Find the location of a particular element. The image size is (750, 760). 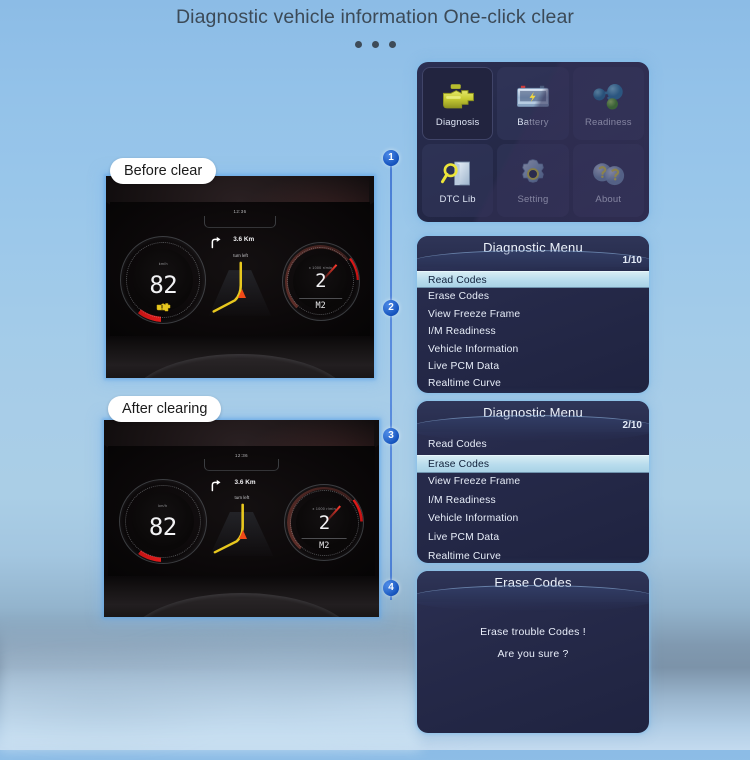

engine-icon is located at coordinates (458, 97).